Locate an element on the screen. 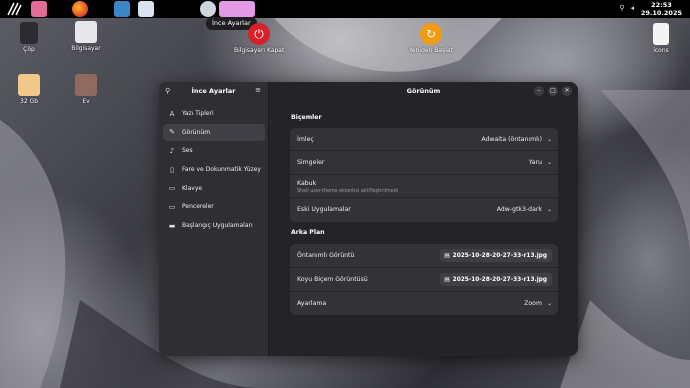 Image resolution: width=690 pixels, height=388 pixels. clock-time: 22:53 is located at coordinates (661, 5).